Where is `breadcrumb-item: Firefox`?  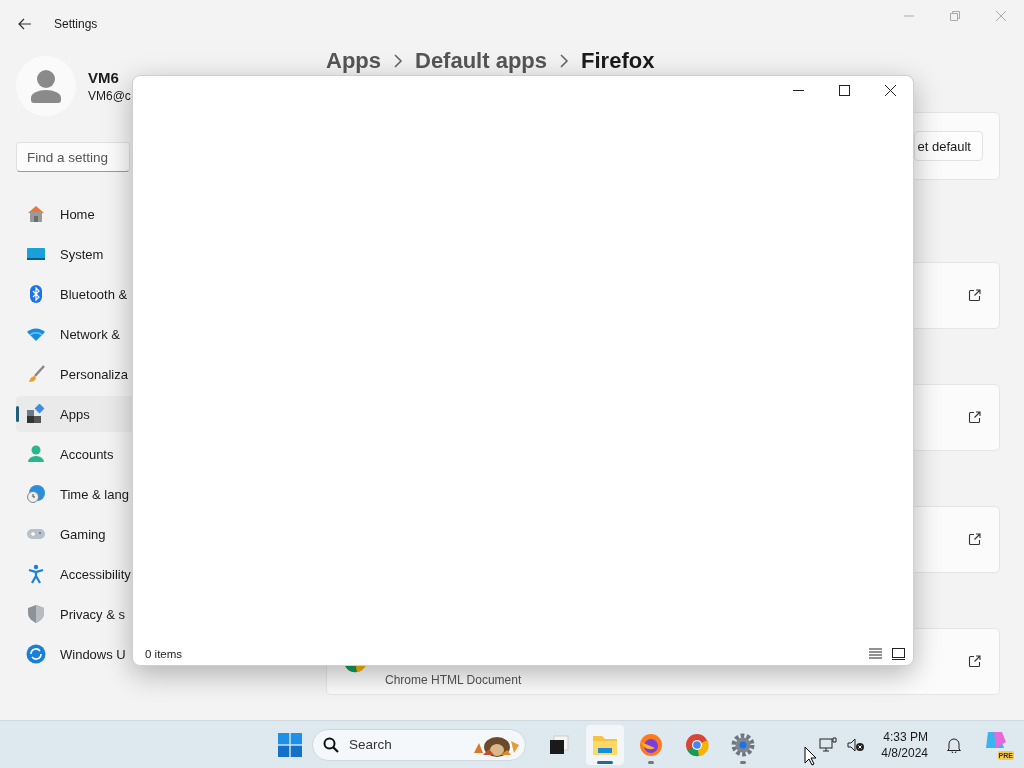
breadcrumb-item: Firefox is located at coordinates (618, 61).